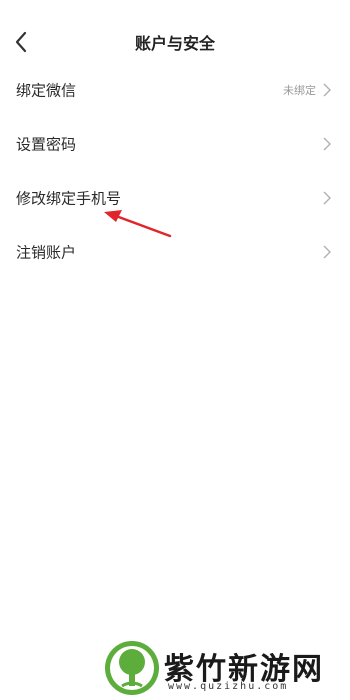  What do you see at coordinates (46, 144) in the screenshot?
I see `row-label: 设置密码` at bounding box center [46, 144].